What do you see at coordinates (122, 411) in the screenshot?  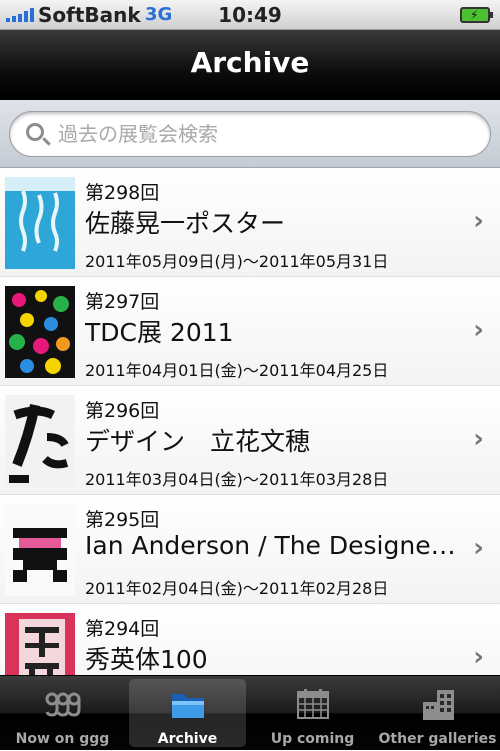 I see `exhibition-number: 第296回` at bounding box center [122, 411].